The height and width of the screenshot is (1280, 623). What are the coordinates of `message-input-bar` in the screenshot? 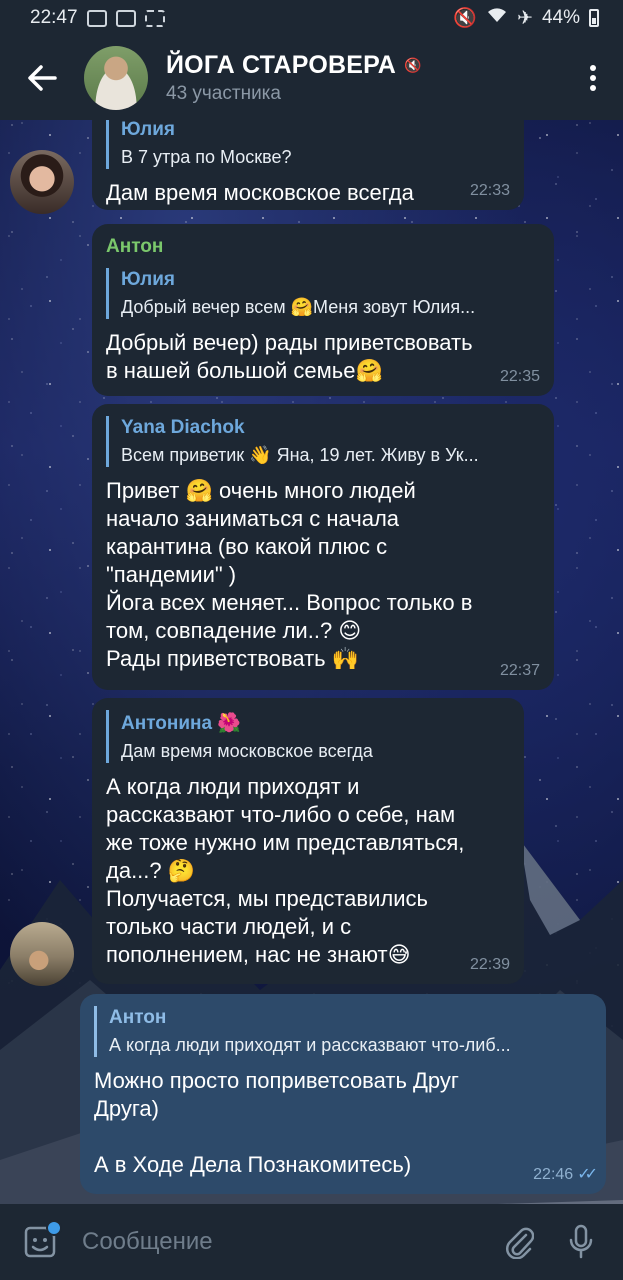 It's located at (311, 1242).